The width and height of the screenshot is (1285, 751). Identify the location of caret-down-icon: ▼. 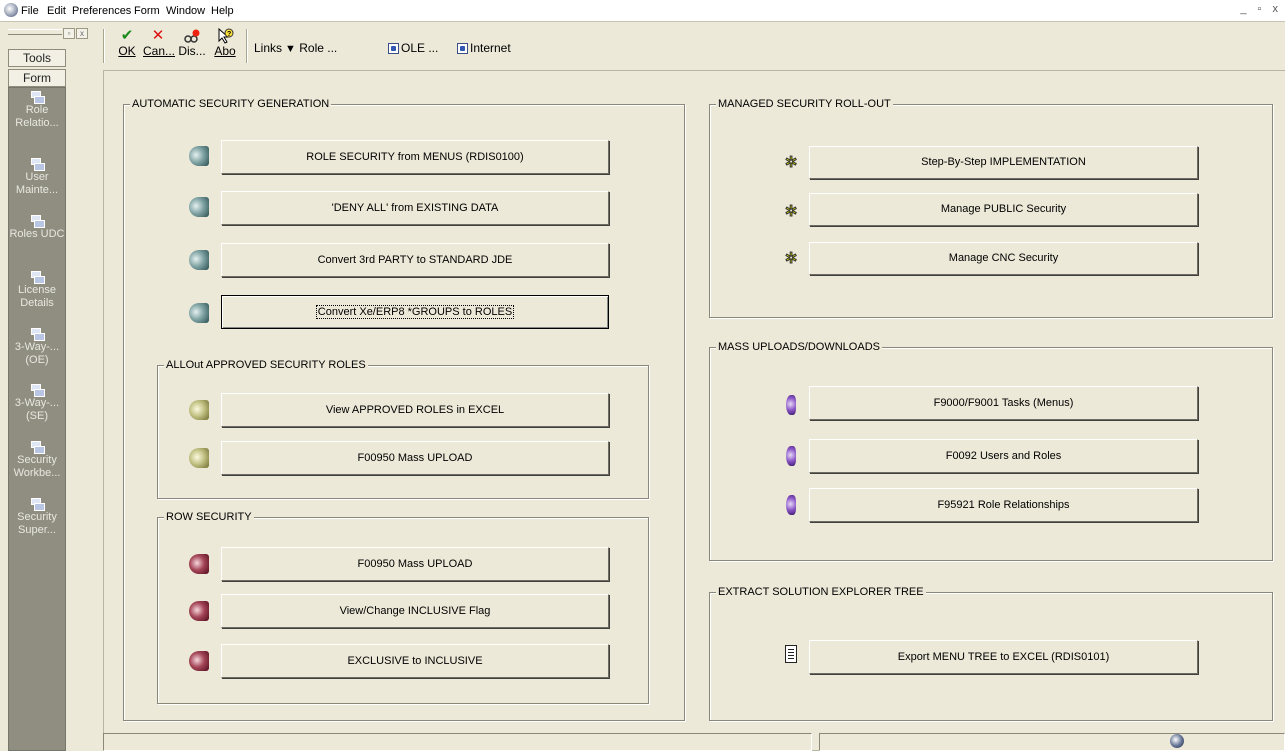
(290, 49).